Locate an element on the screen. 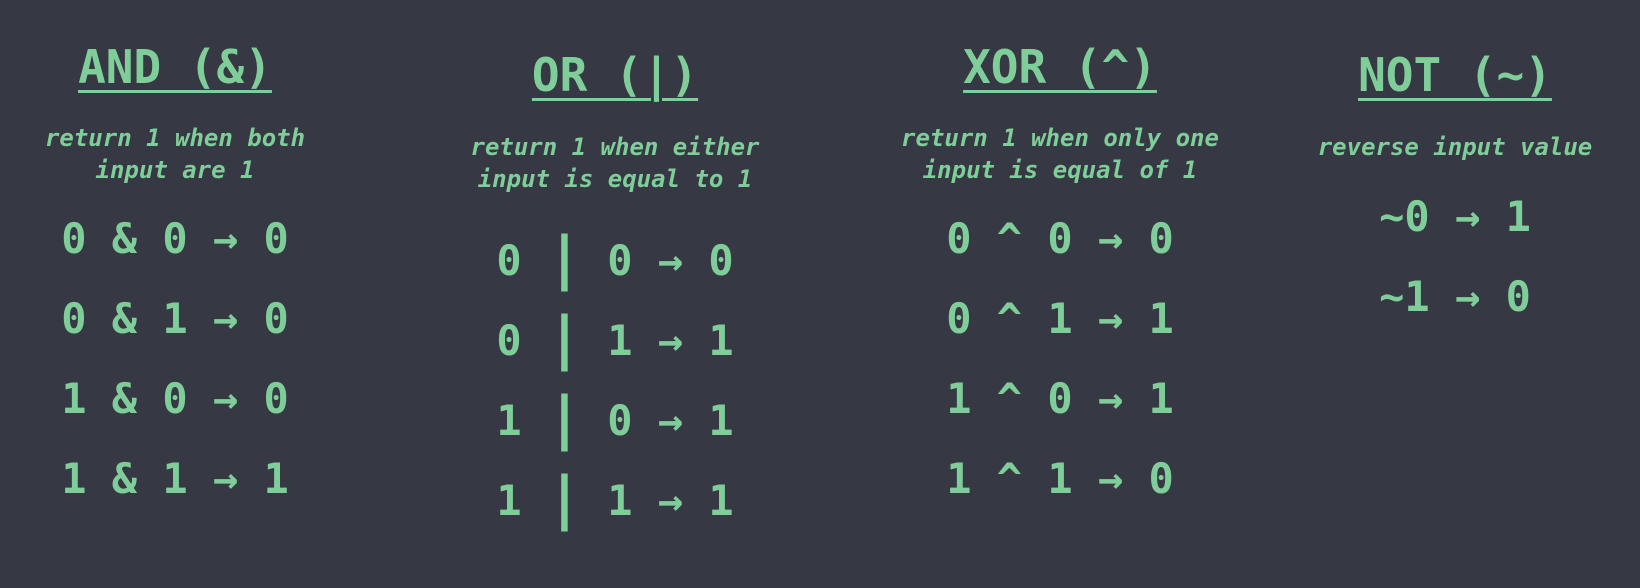 The width and height of the screenshot is (1640, 588). and-truth-row: 0 & 1 → 0 is located at coordinates (175, 318).